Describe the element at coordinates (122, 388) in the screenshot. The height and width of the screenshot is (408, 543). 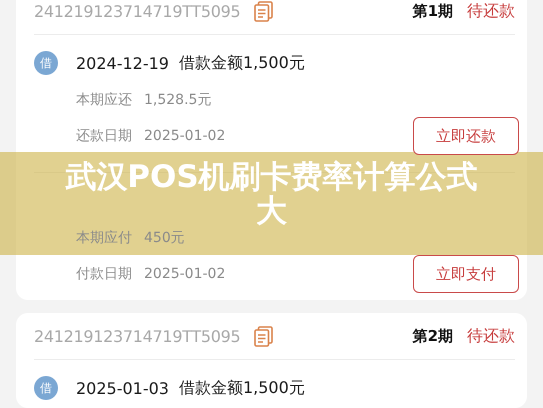
I see `entry-date: 2025-01-03` at that location.